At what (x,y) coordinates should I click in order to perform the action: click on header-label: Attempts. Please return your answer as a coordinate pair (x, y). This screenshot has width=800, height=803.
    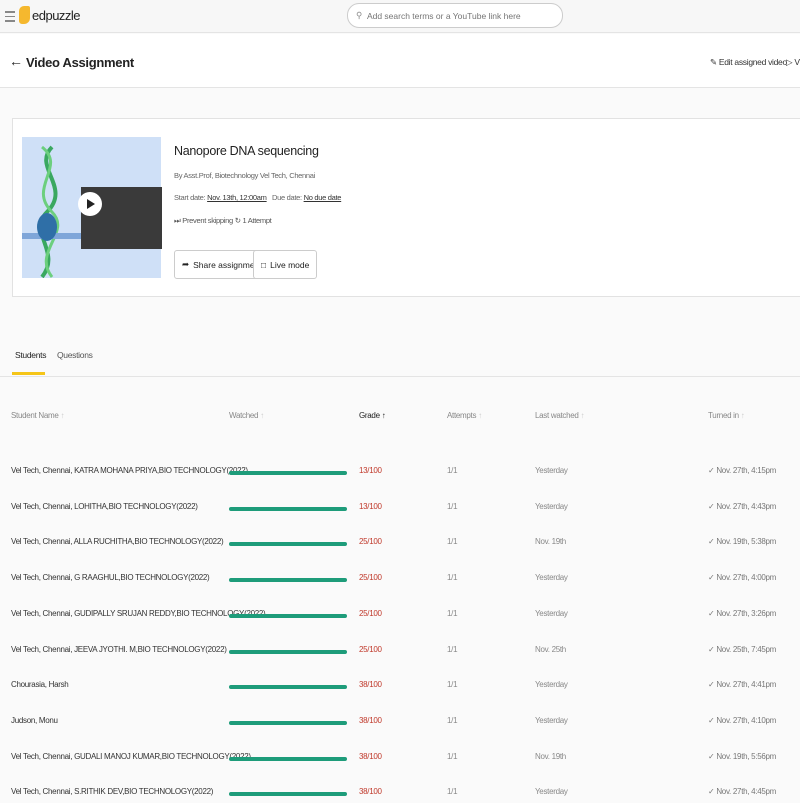
    Looking at the image, I should click on (462, 415).